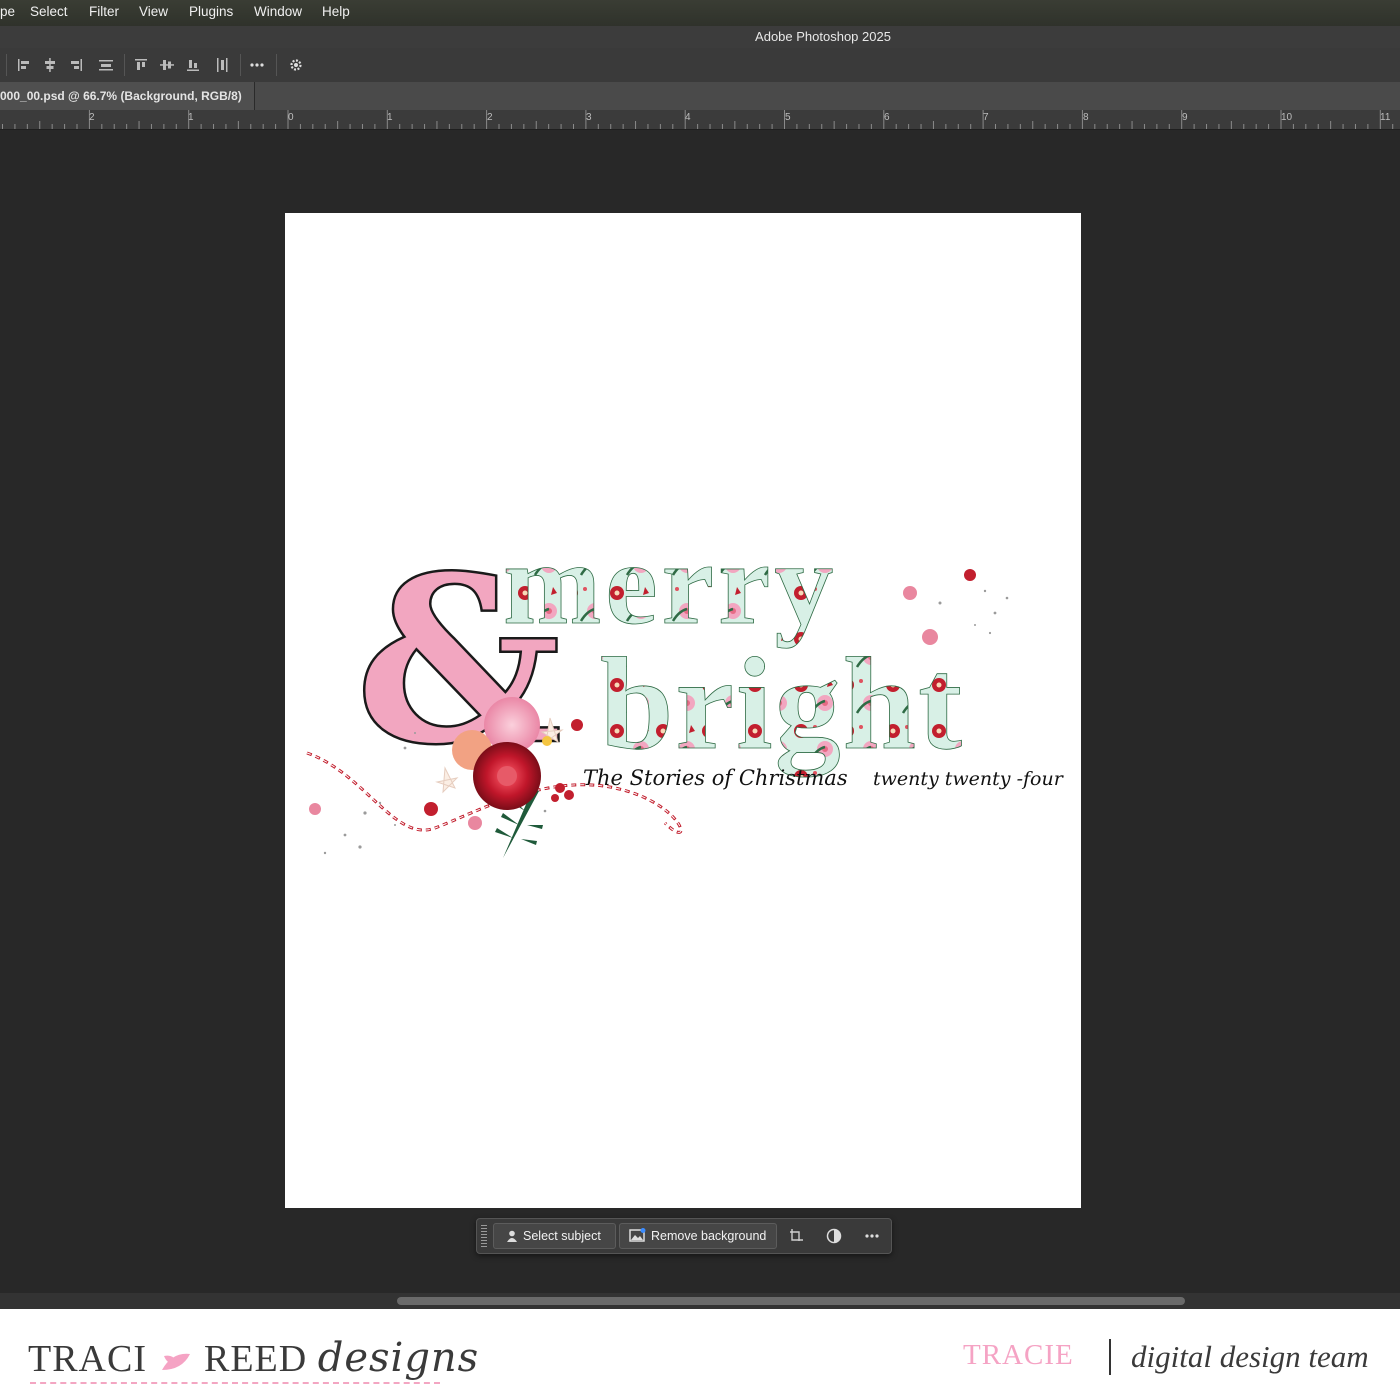  I want to click on ruler-label: 0, so click(291, 117).